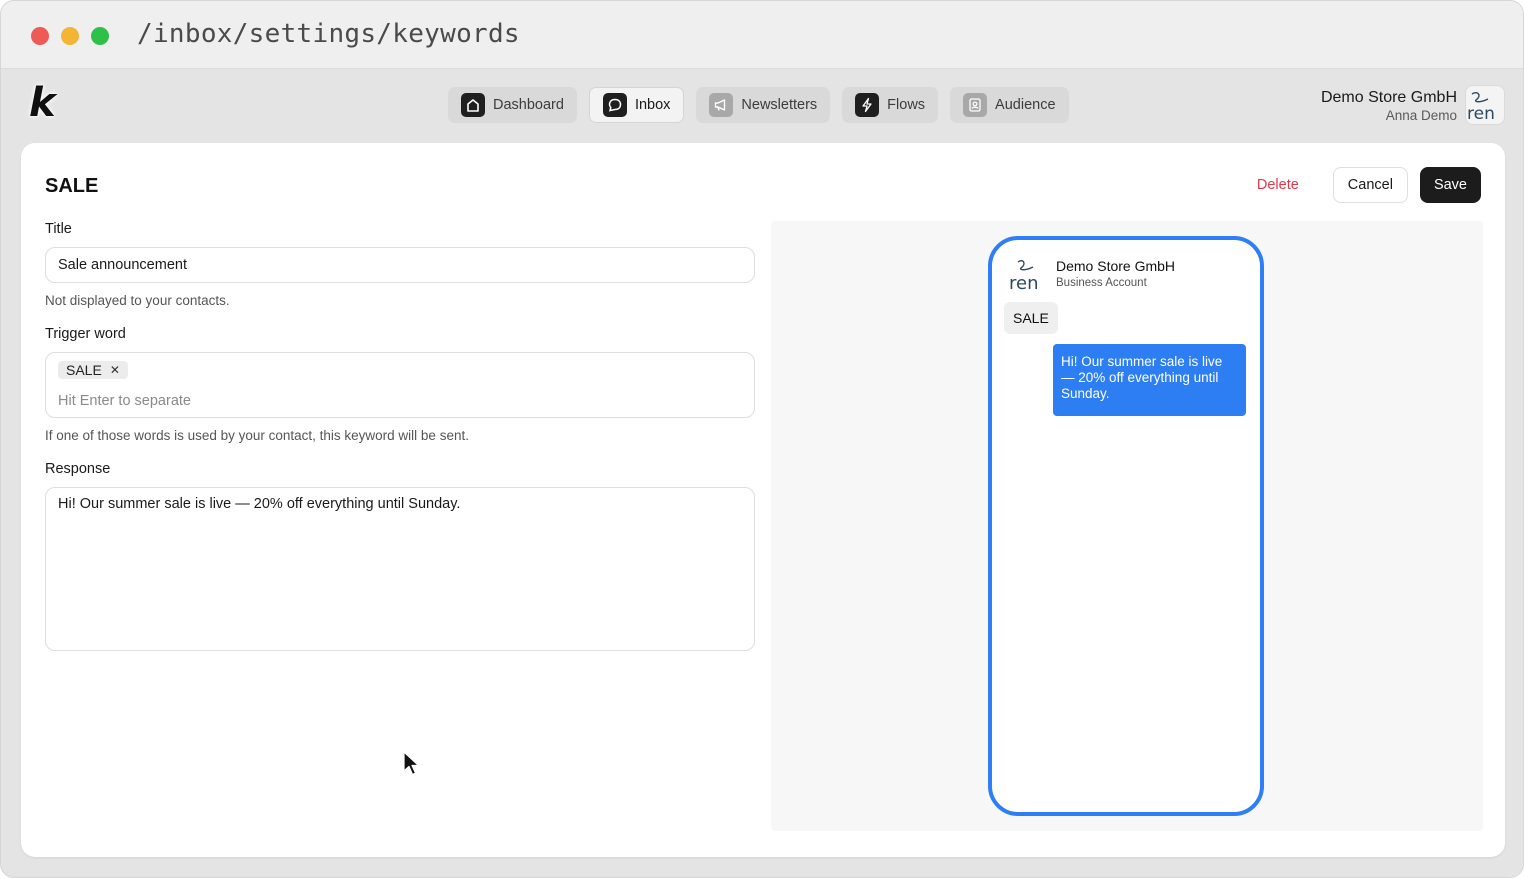  I want to click on trigger-tag: SALE ✕, so click(93, 370).